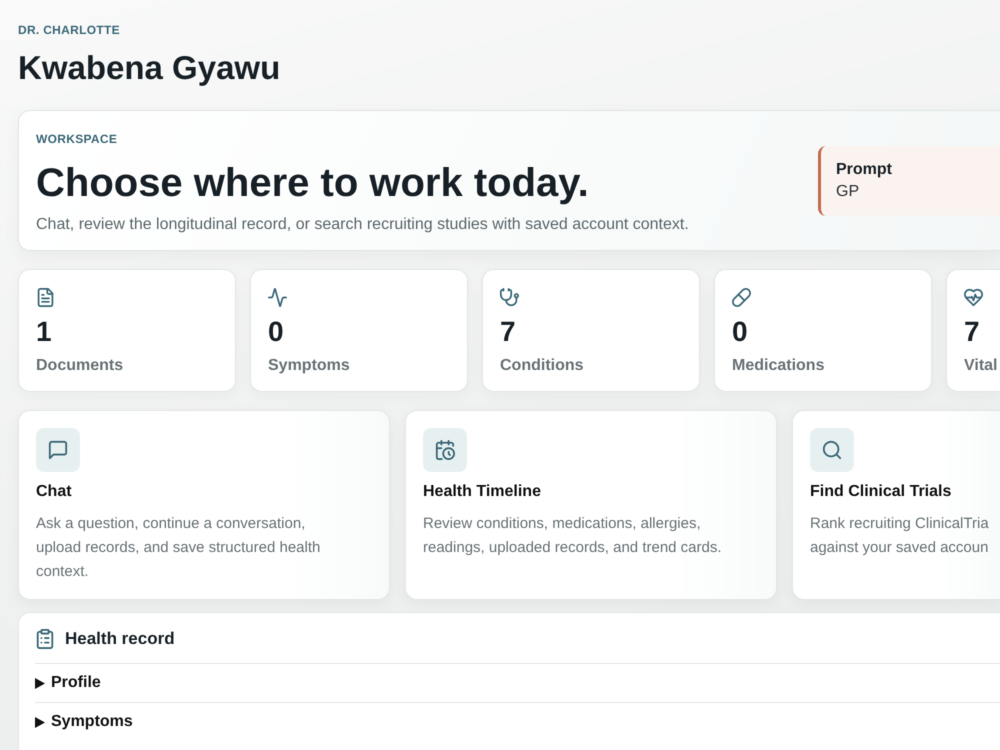  I want to click on stat-label: Conditions, so click(542, 366).